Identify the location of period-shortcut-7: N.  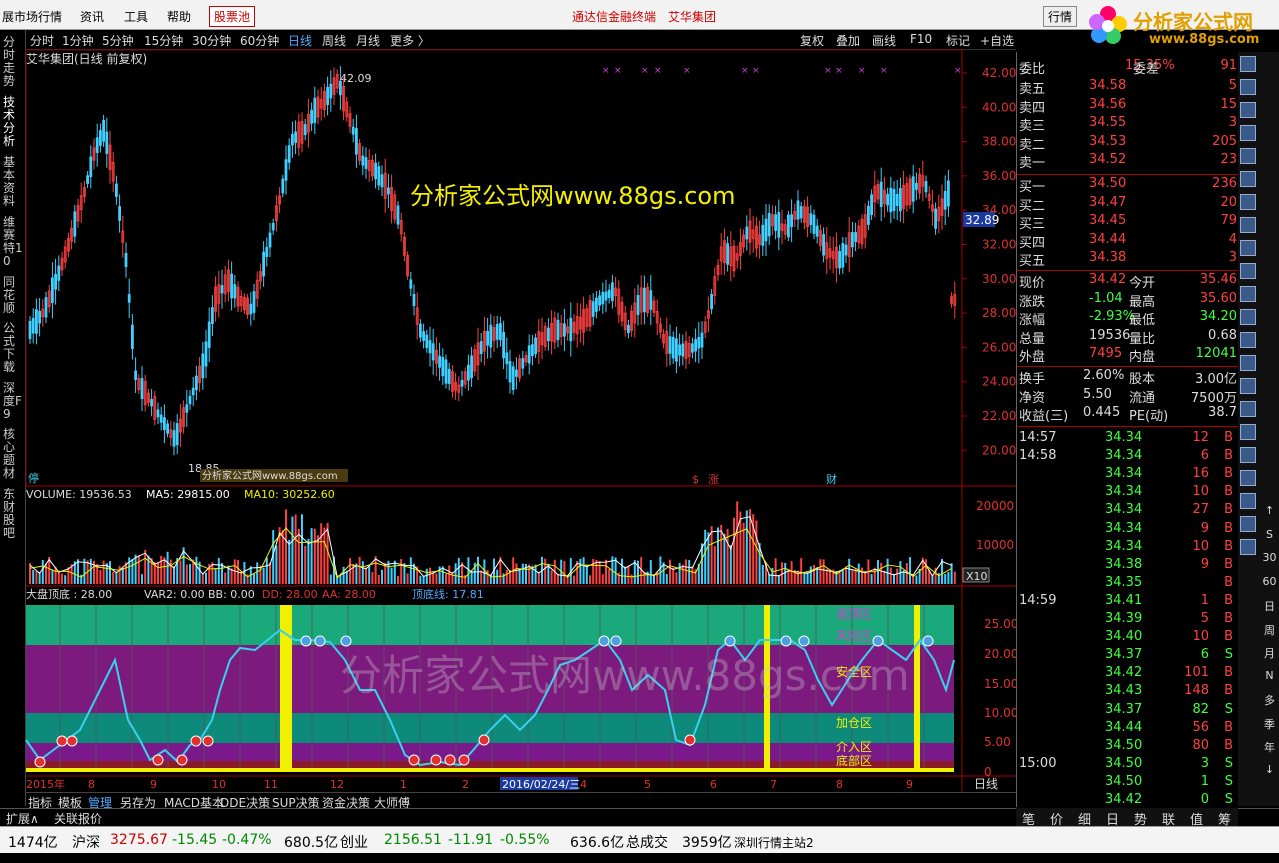
(1269, 675).